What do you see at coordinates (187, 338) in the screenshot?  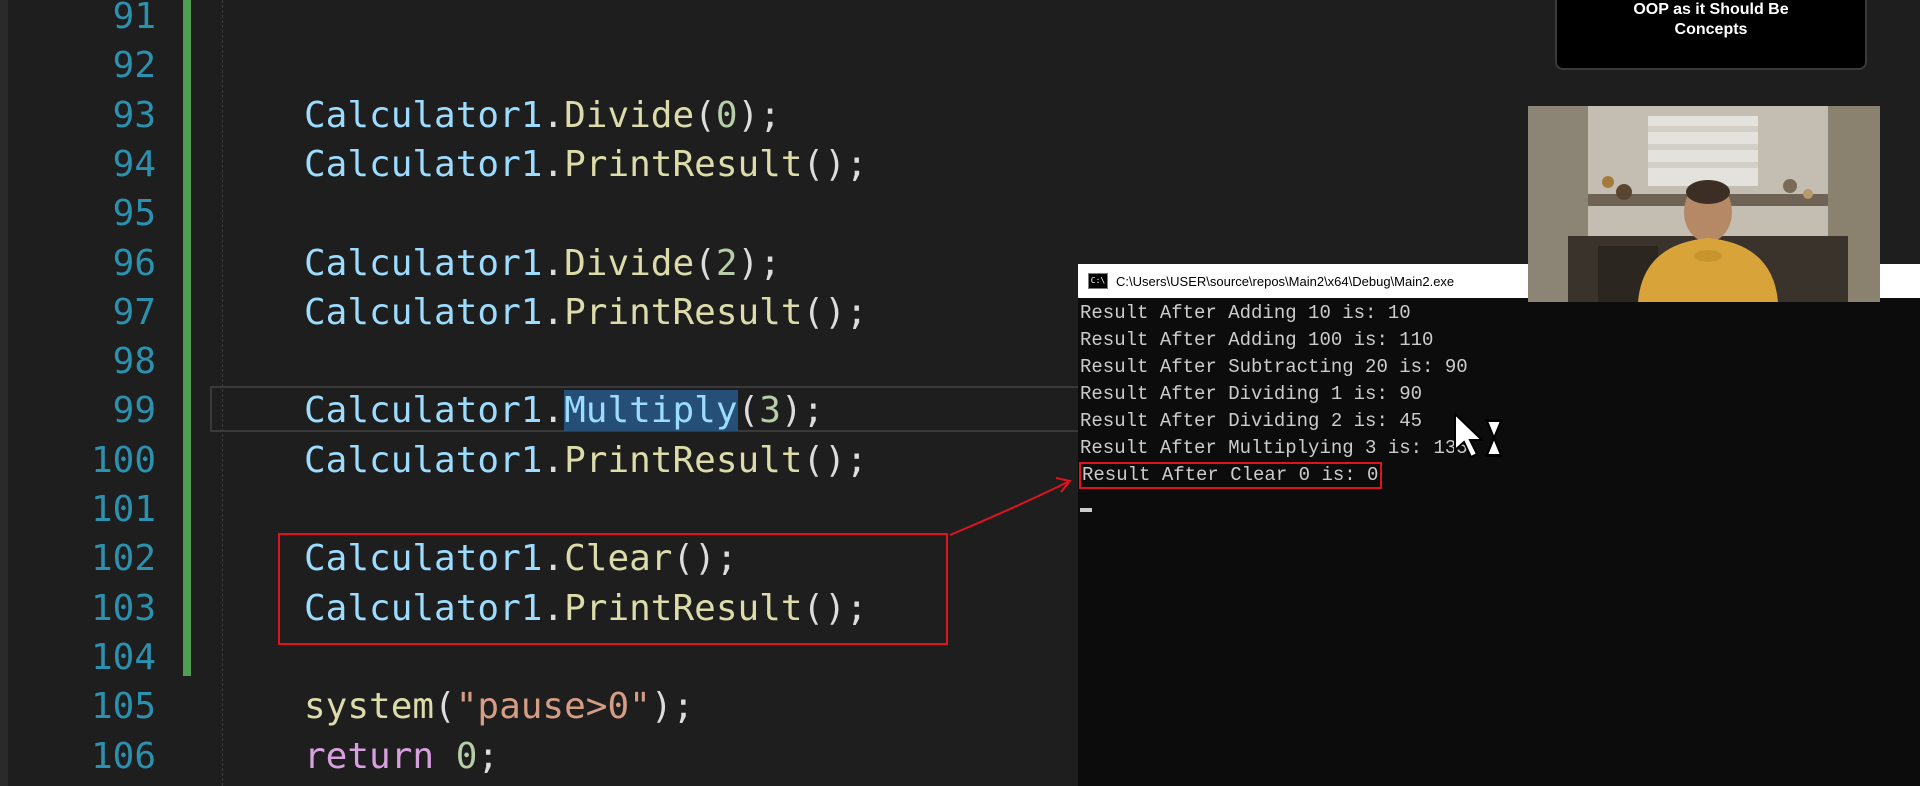 I see `change-tracking-bar` at bounding box center [187, 338].